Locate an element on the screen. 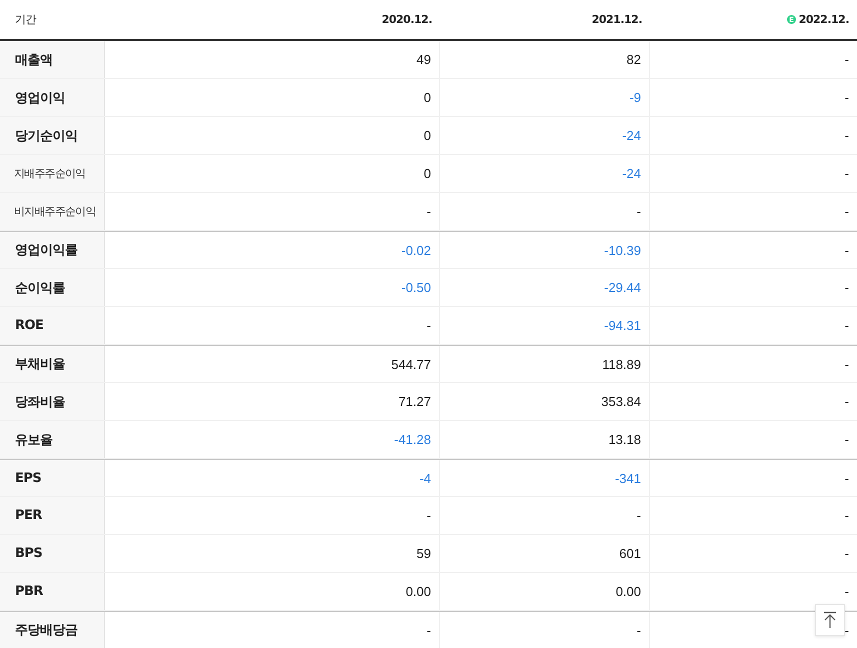  table-cell: 71.27 is located at coordinates (414, 401).